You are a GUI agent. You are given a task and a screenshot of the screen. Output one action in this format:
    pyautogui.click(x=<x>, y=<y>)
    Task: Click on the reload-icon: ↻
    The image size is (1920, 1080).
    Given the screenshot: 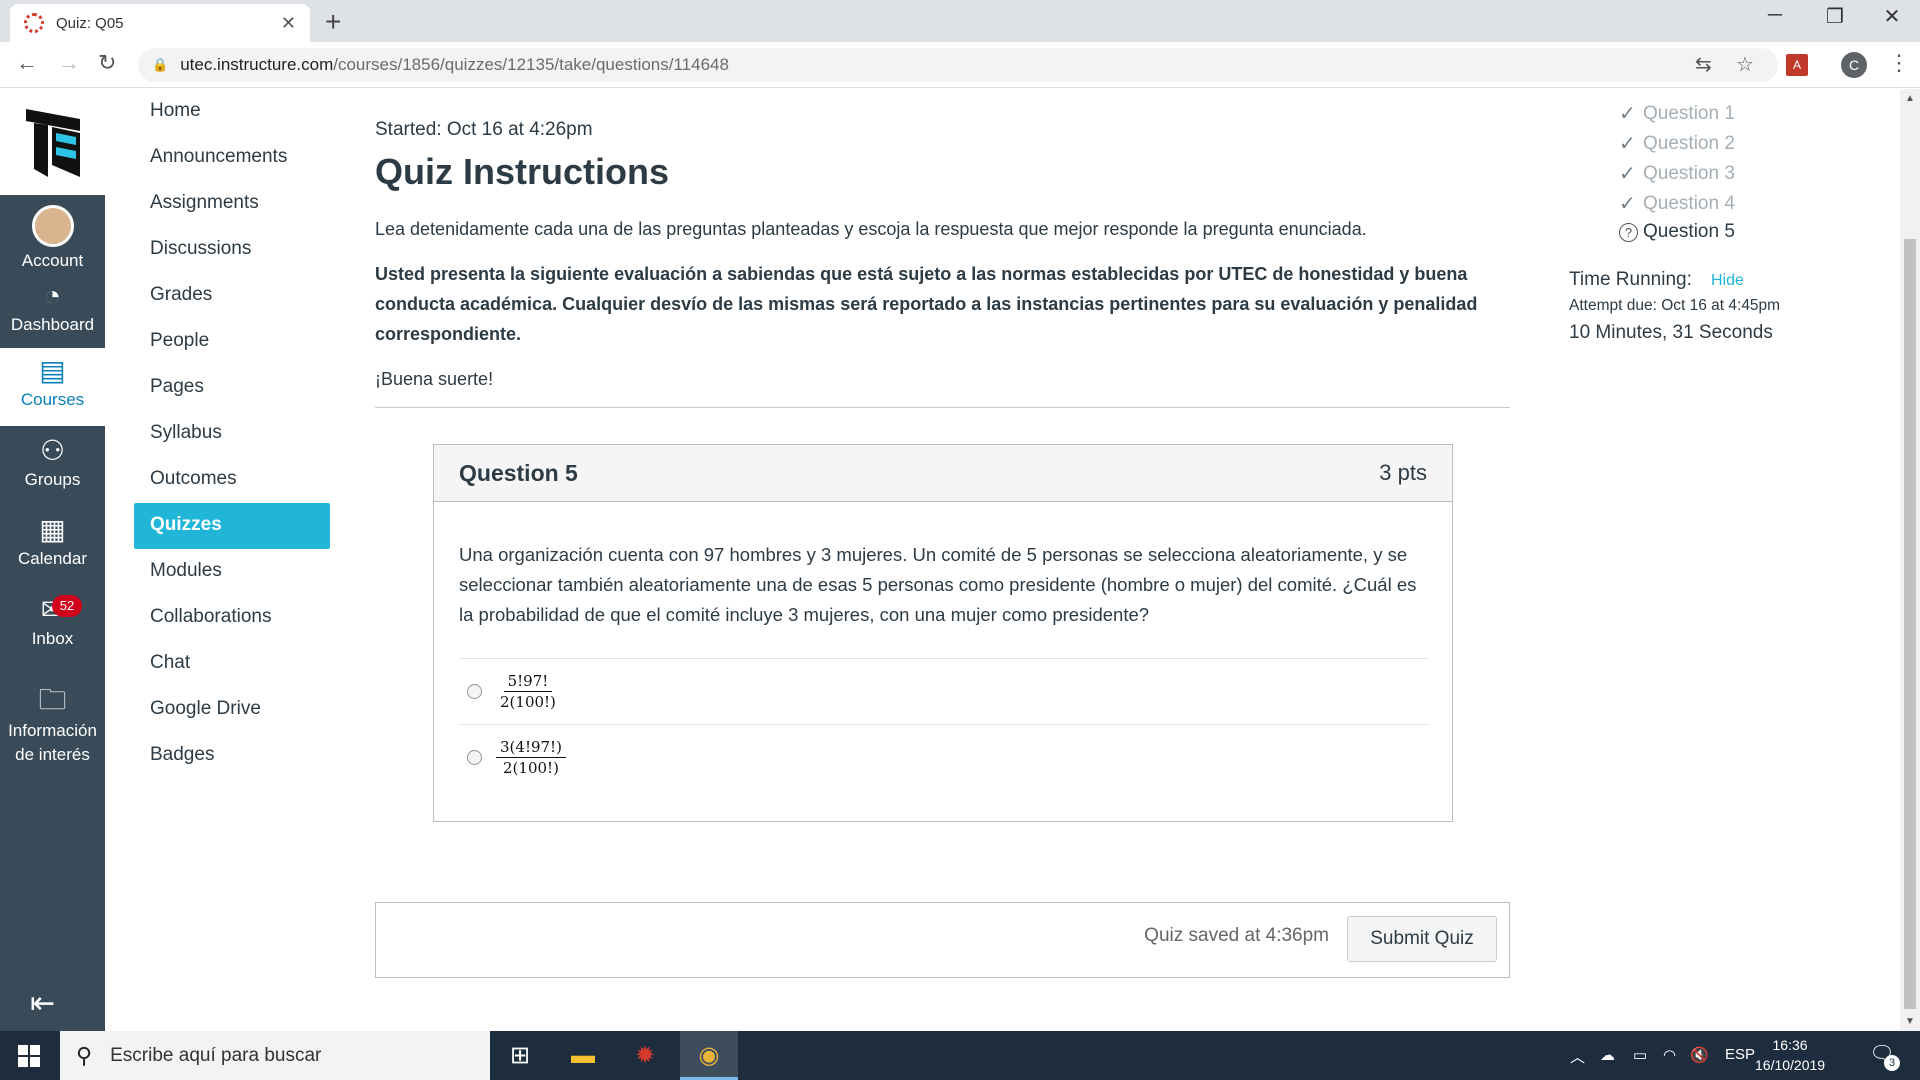 What is the action you would take?
    pyautogui.click(x=107, y=63)
    